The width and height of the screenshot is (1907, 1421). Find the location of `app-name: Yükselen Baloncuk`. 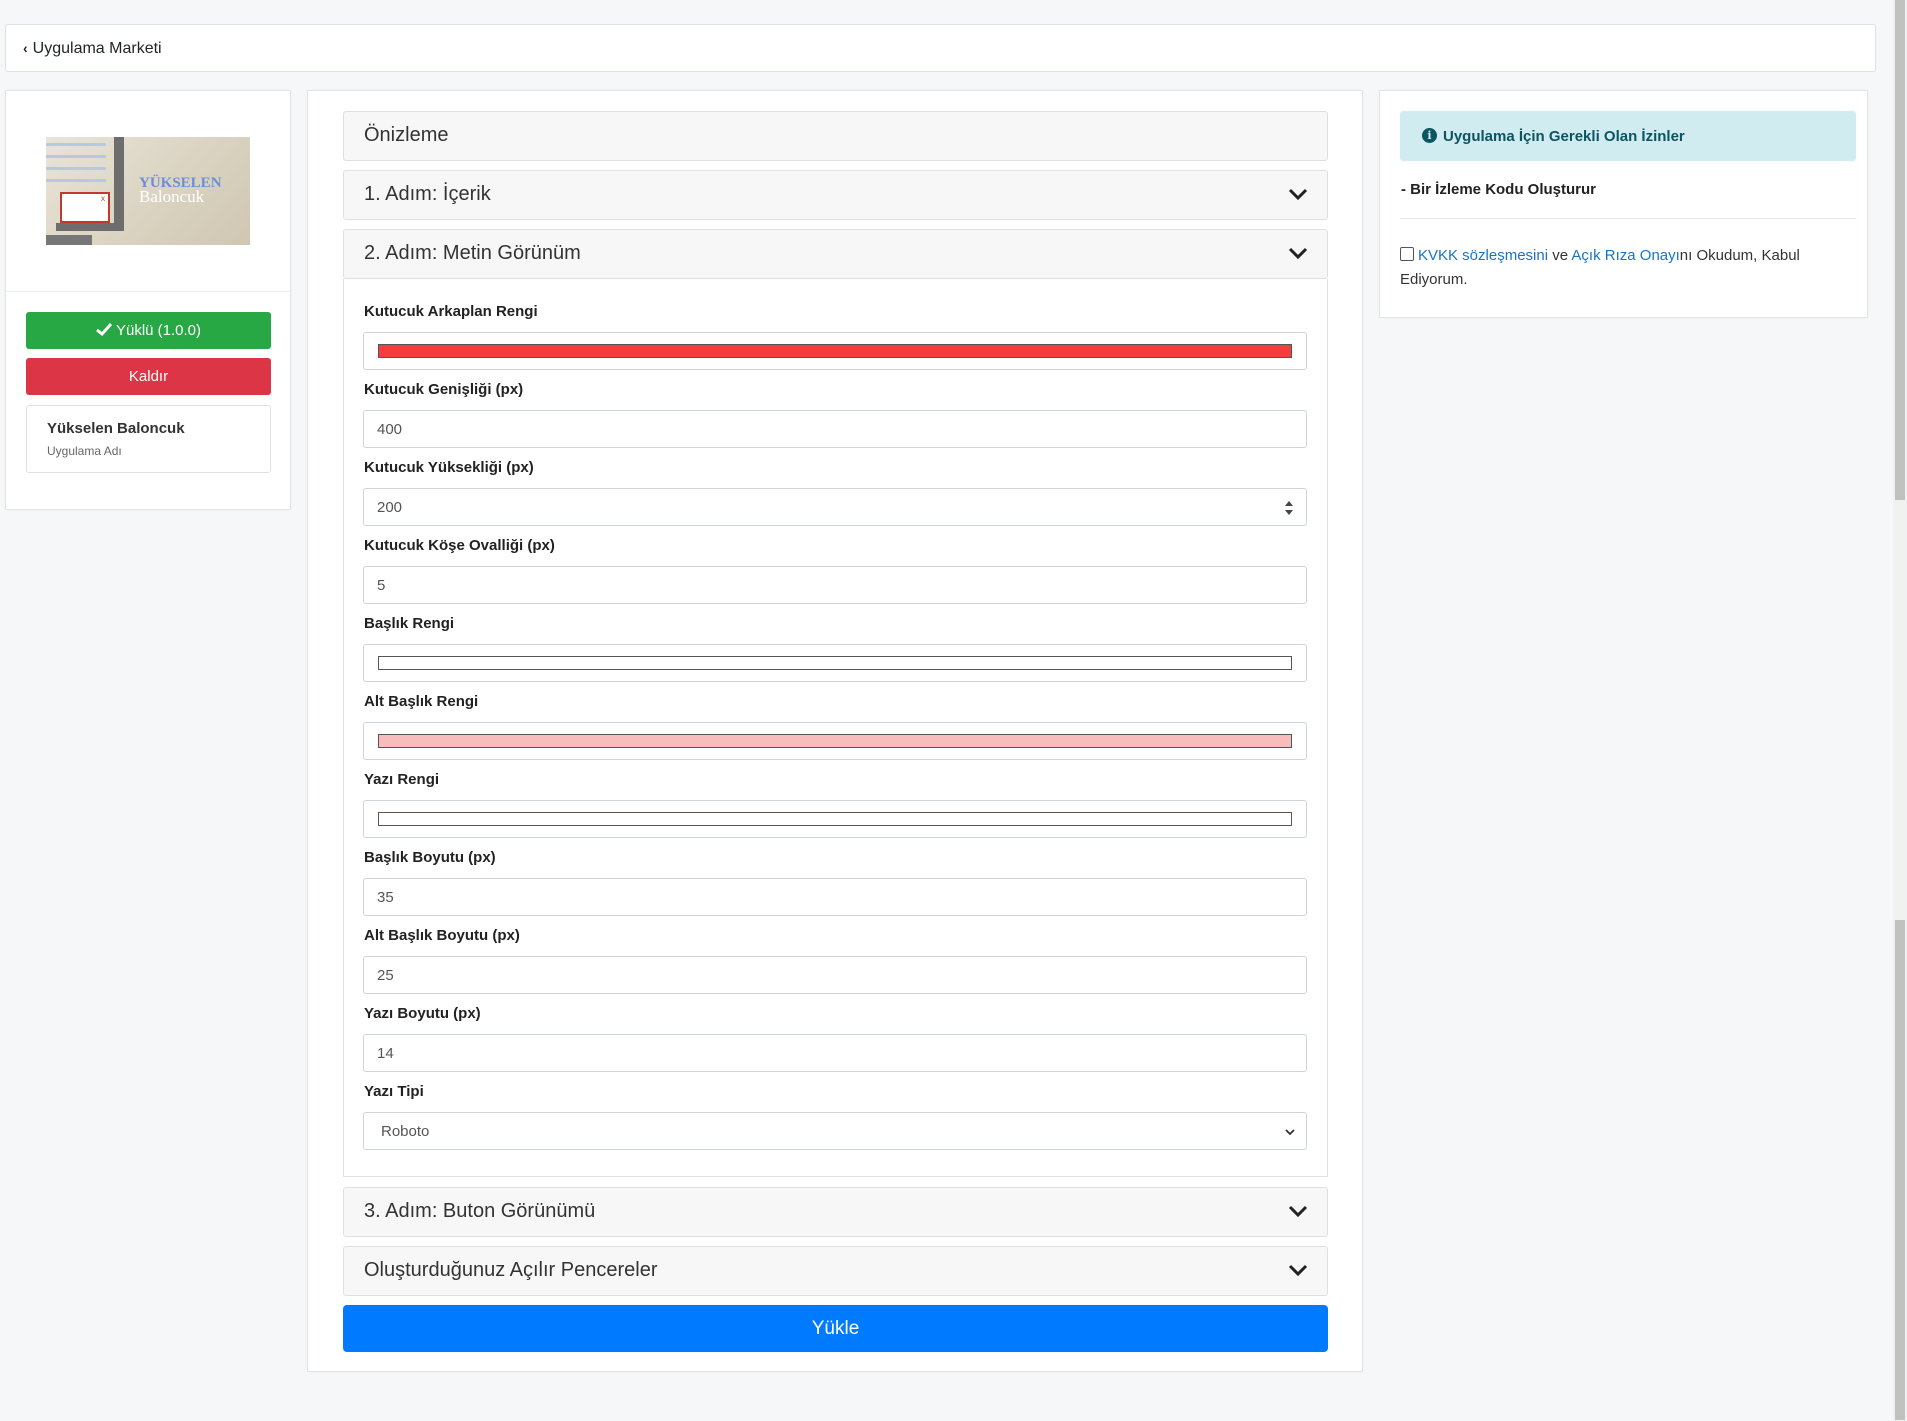

app-name: Yükselen Baloncuk is located at coordinates (116, 428).